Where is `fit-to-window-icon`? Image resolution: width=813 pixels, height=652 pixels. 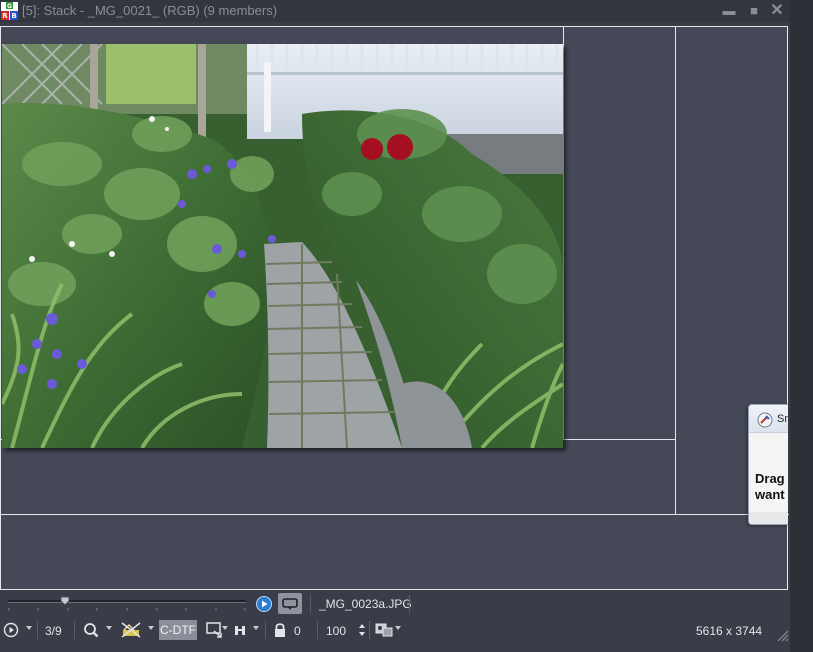 fit-to-window-icon is located at coordinates (215, 630).